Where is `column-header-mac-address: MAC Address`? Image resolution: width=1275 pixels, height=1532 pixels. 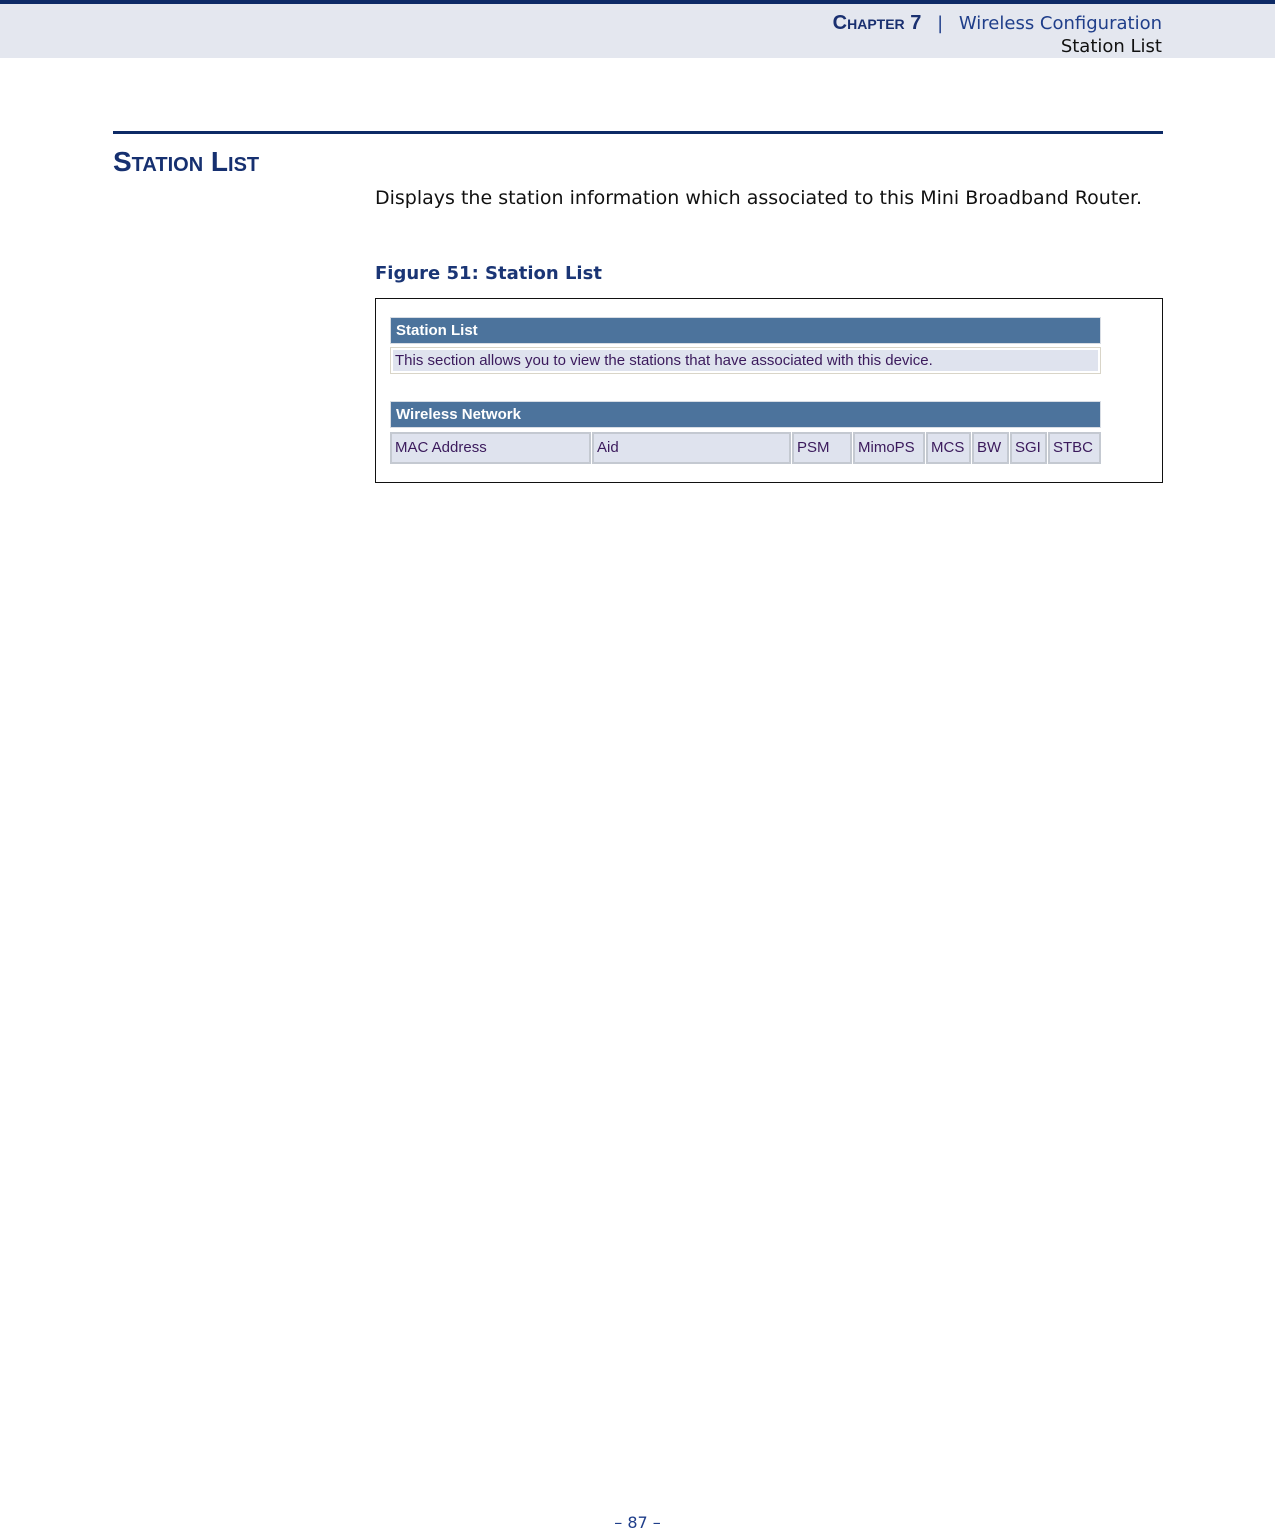
column-header-mac-address: MAC Address is located at coordinates (490, 448).